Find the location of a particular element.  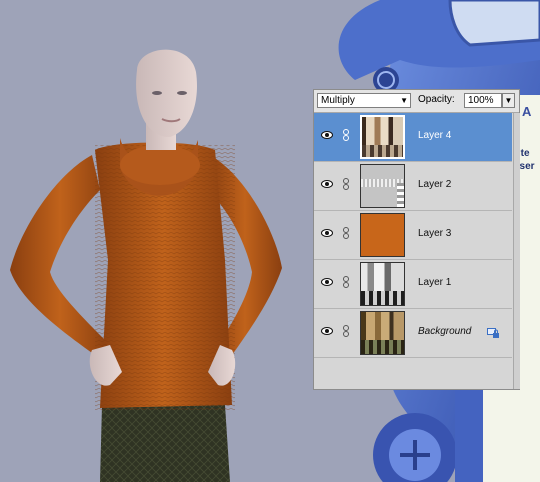

layer-name: Layer 1 is located at coordinates (435, 282).